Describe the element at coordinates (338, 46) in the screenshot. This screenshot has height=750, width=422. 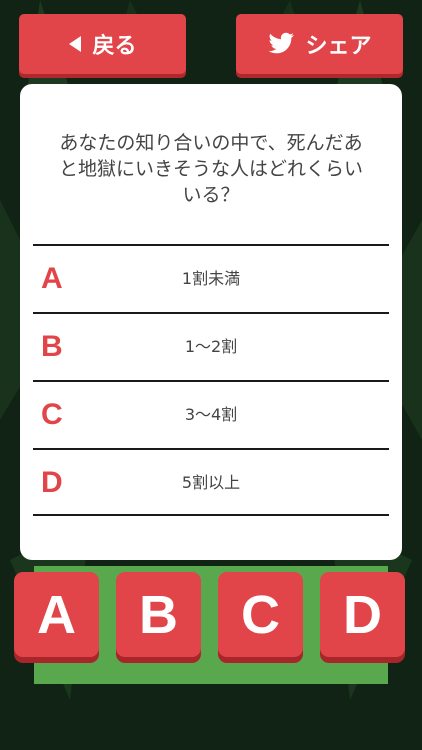
I see `share-button-label: シェア` at that location.